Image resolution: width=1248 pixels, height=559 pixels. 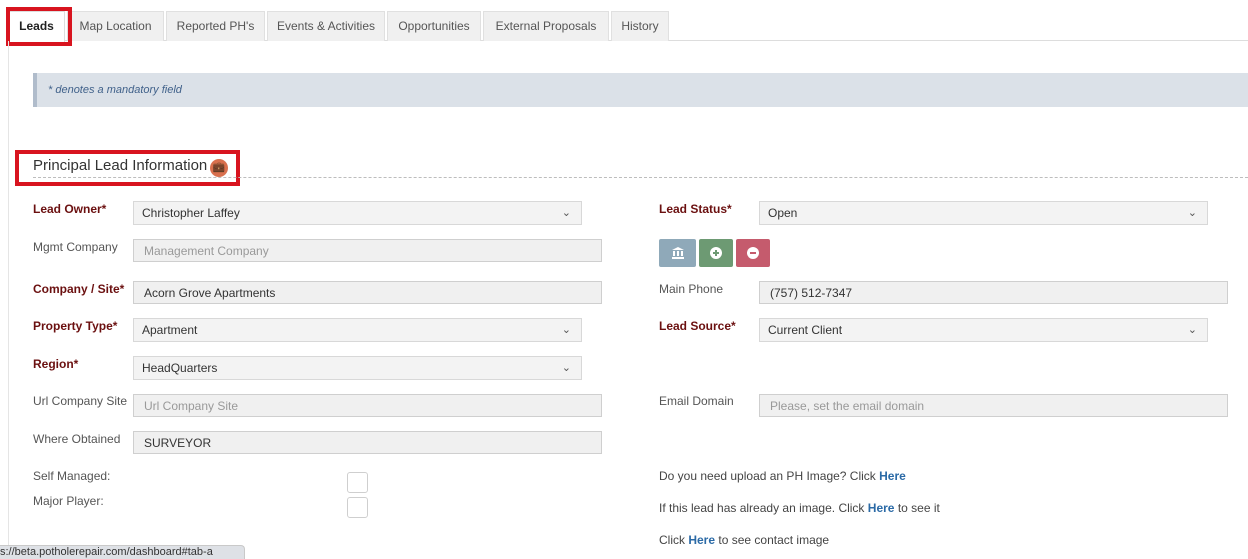 I want to click on company-site-input, so click(x=367, y=292).